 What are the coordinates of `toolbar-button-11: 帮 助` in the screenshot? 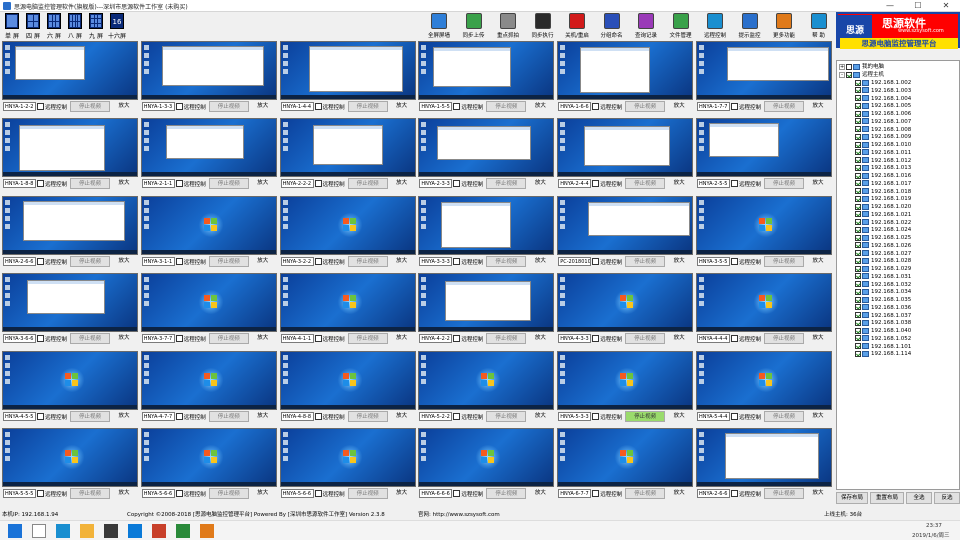 It's located at (819, 26).